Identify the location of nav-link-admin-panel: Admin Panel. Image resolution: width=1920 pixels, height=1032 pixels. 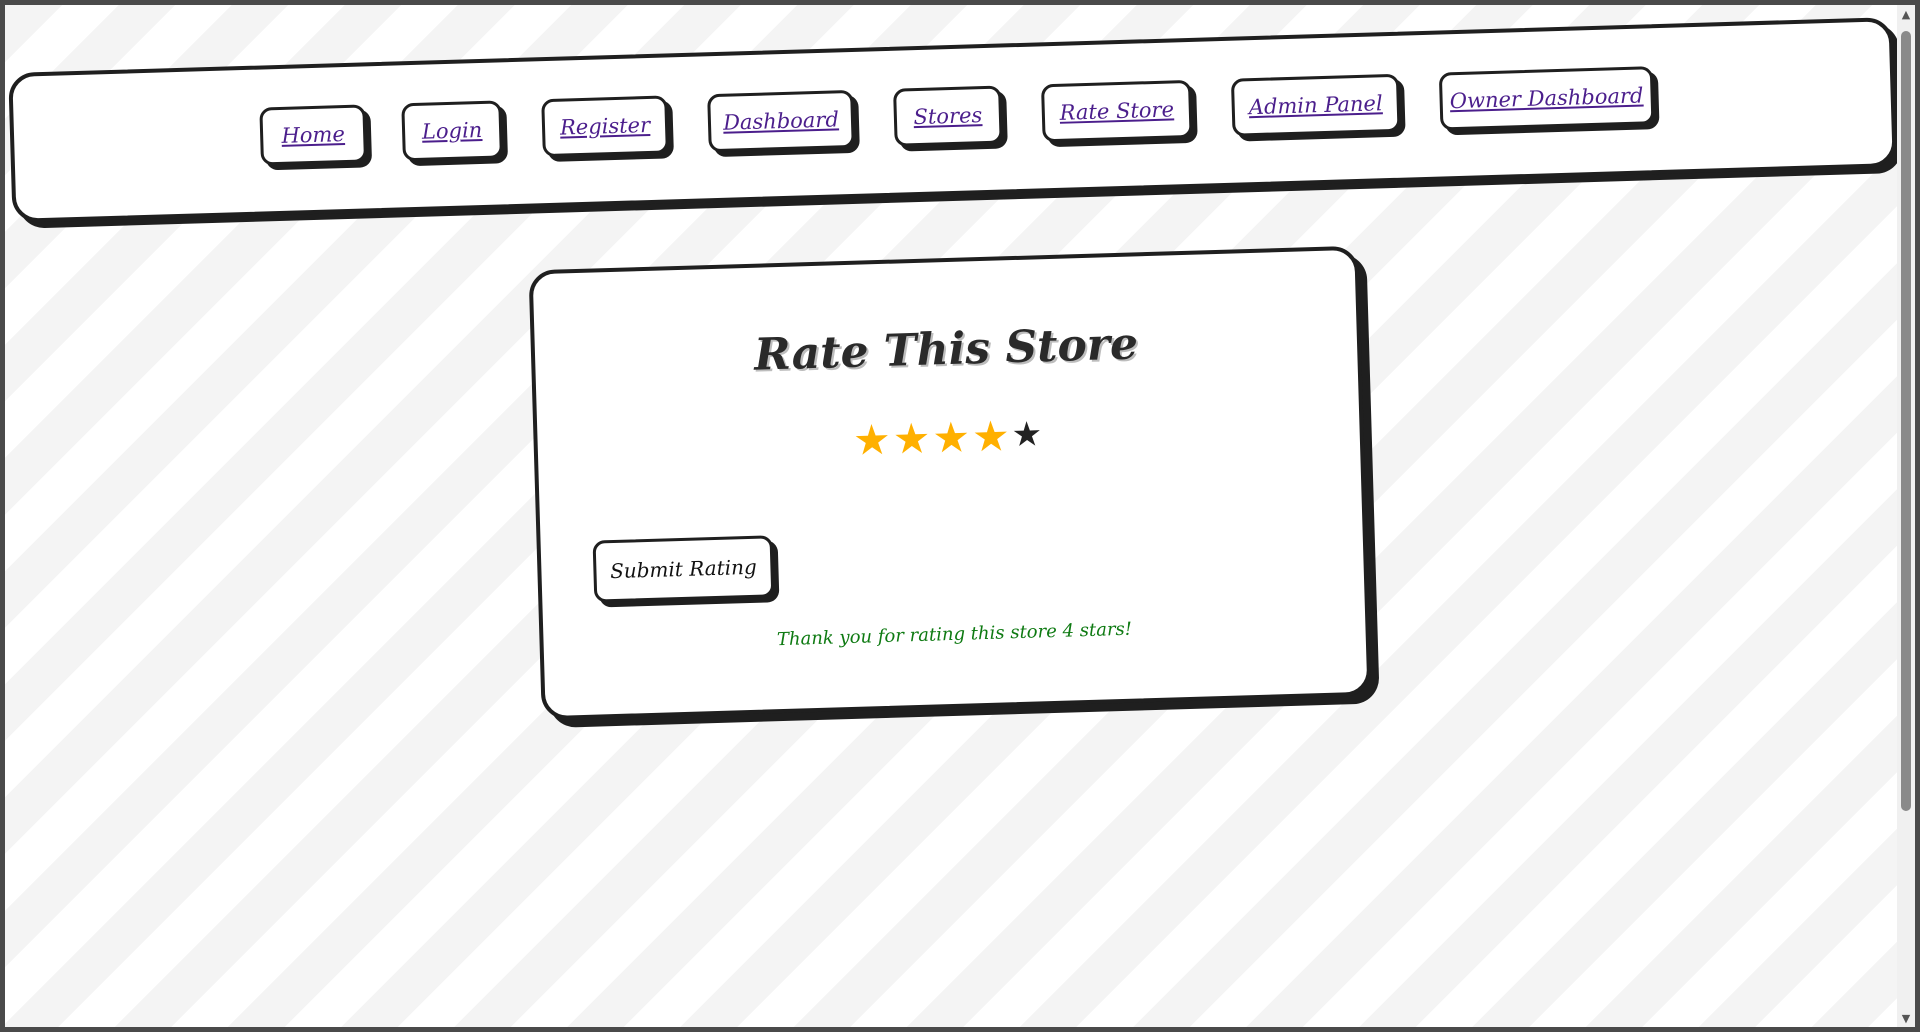
(1315, 105).